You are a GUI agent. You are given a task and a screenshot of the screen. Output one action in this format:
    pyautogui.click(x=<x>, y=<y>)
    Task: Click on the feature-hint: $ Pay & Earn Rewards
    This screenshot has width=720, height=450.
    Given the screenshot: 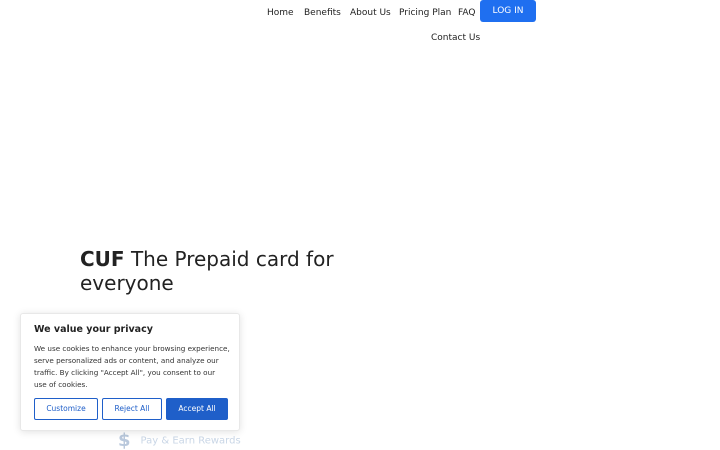 What is the action you would take?
    pyautogui.click(x=179, y=440)
    